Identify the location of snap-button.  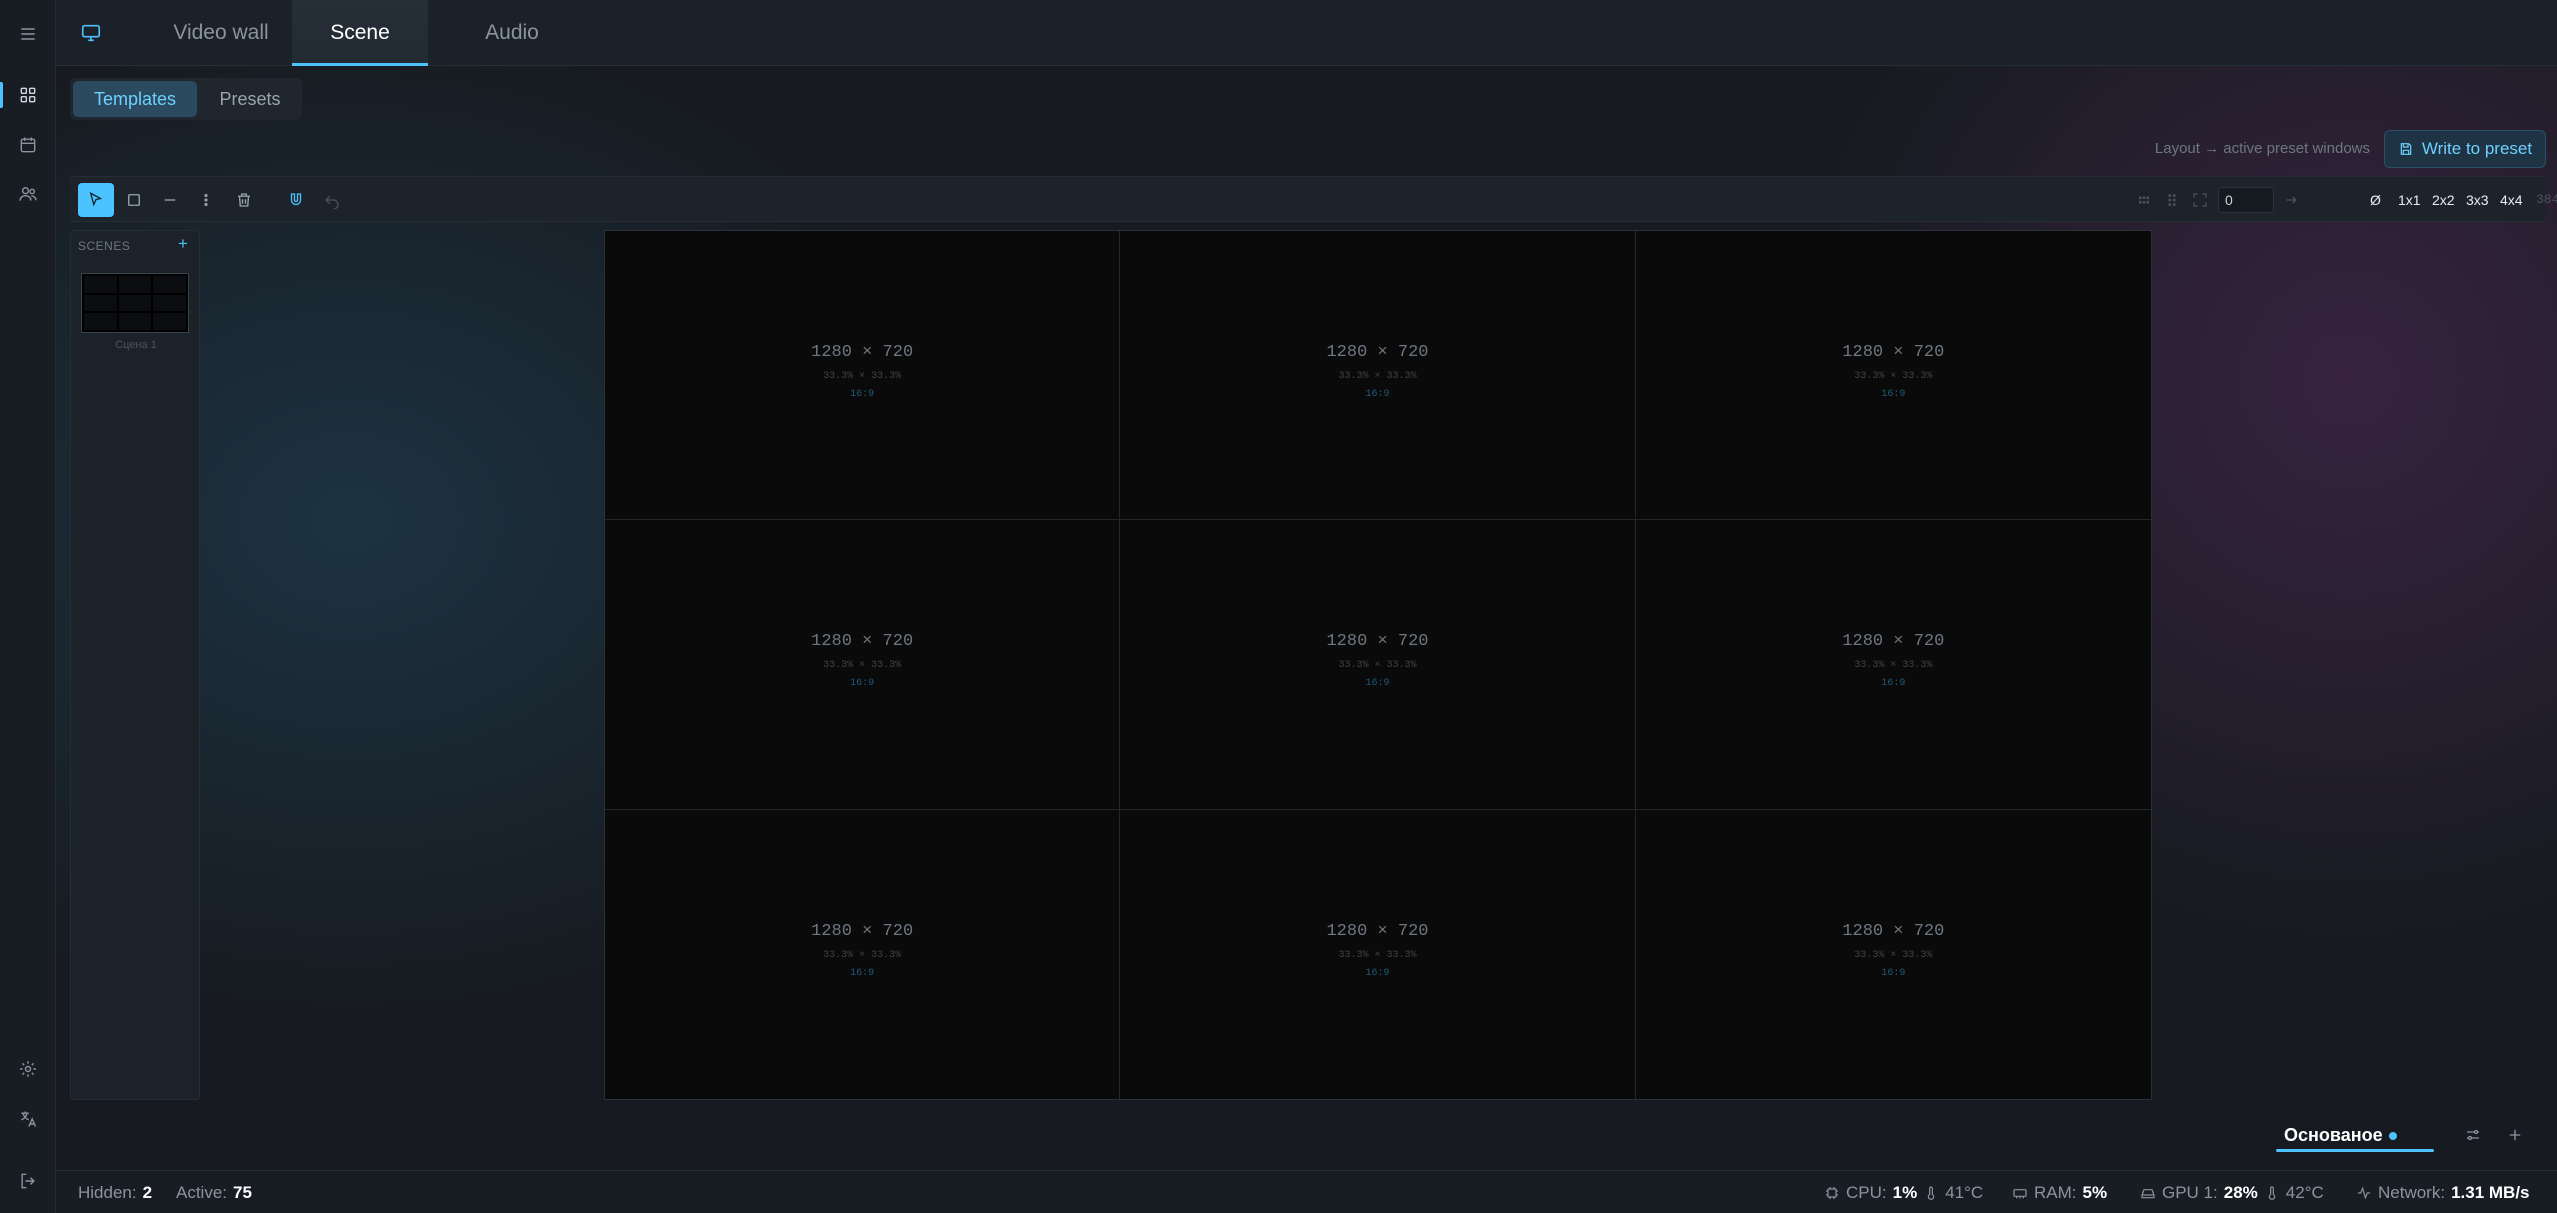
(296, 200).